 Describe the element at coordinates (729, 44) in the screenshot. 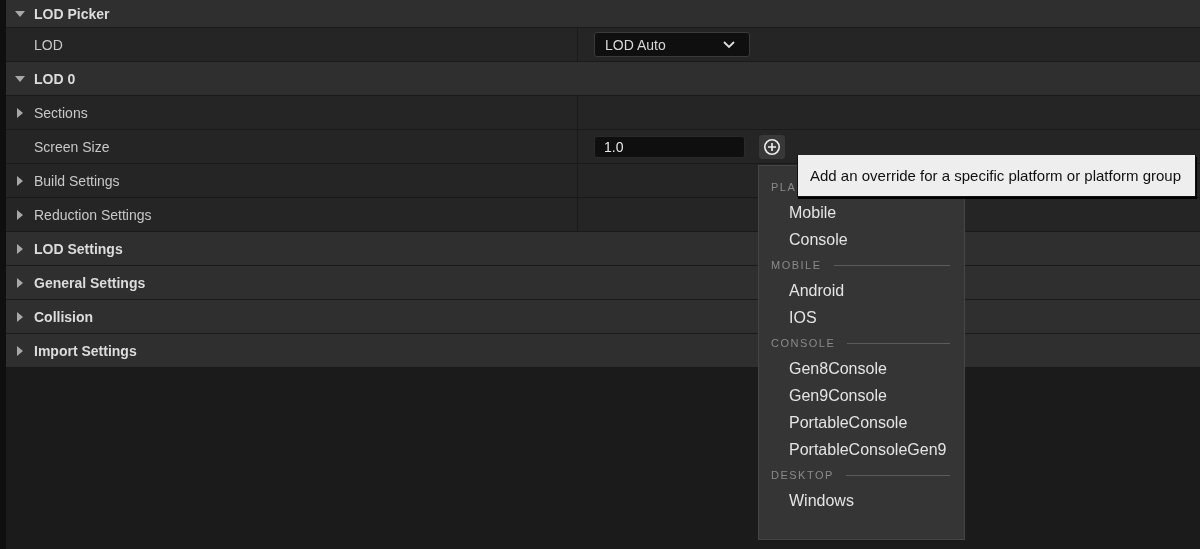

I see `chevron-down-icon` at that location.